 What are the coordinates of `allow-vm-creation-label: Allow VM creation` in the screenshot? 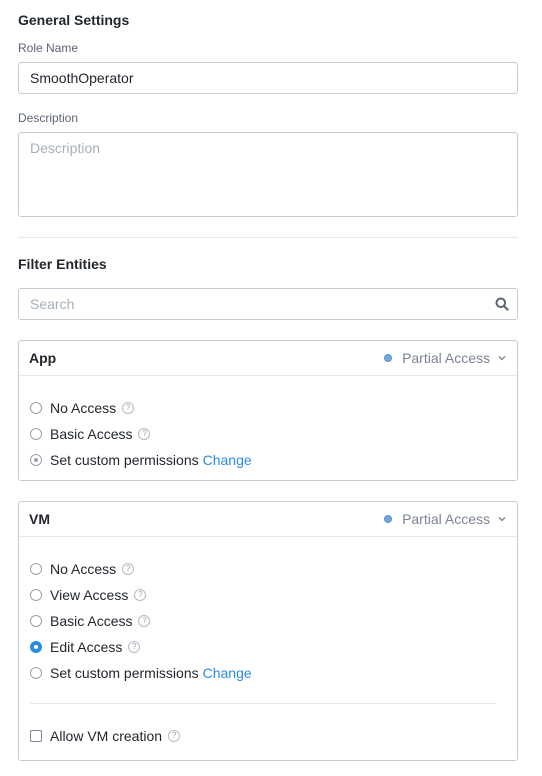 It's located at (106, 736).